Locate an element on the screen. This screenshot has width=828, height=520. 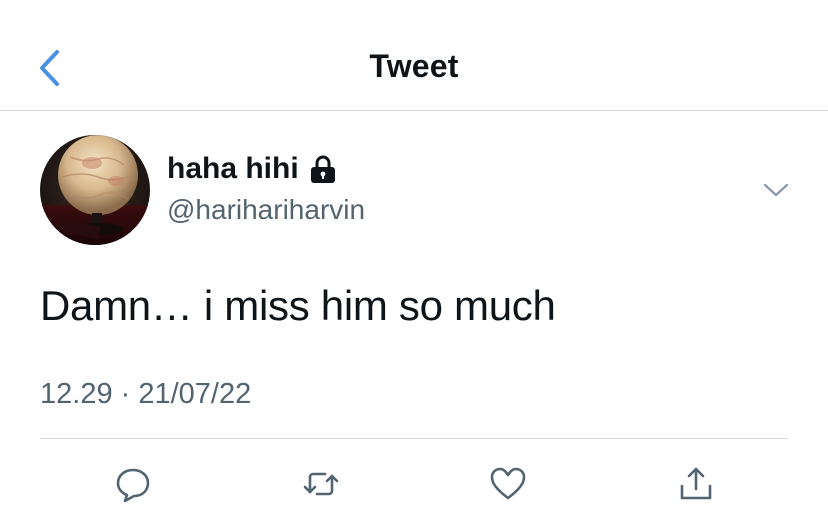
like-button is located at coordinates (508, 484).